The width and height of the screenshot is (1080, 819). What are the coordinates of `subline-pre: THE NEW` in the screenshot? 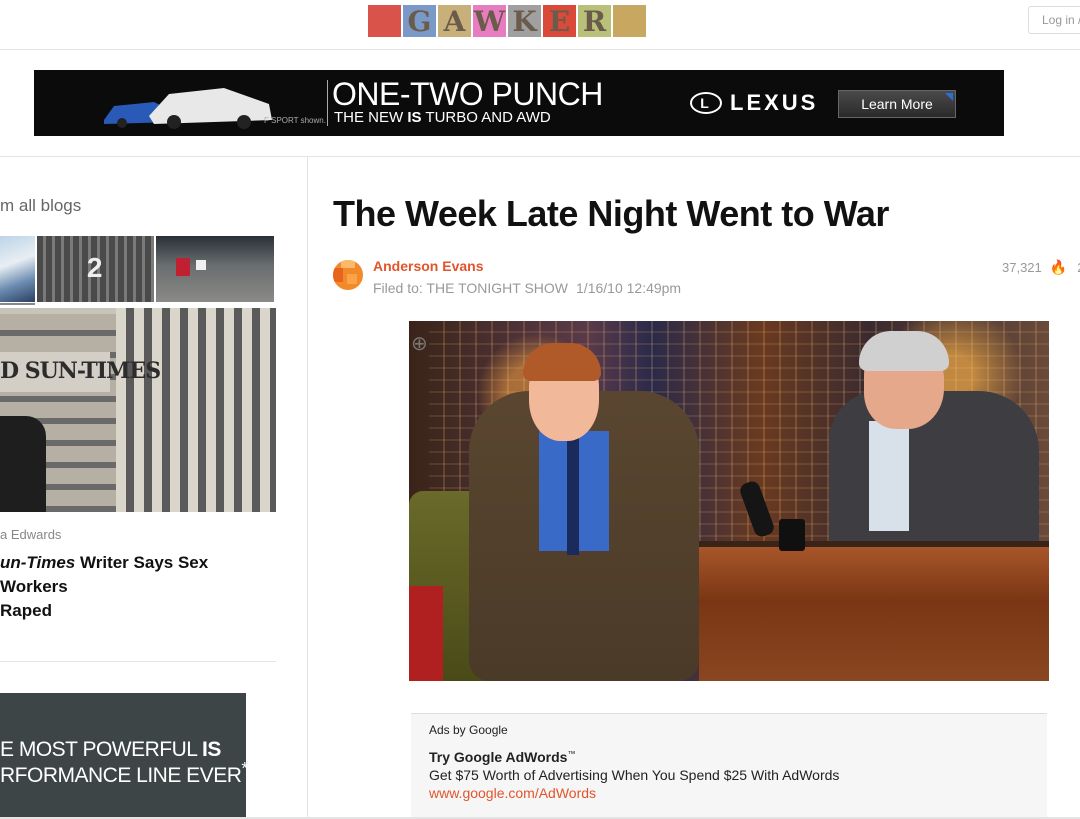 It's located at (371, 117).